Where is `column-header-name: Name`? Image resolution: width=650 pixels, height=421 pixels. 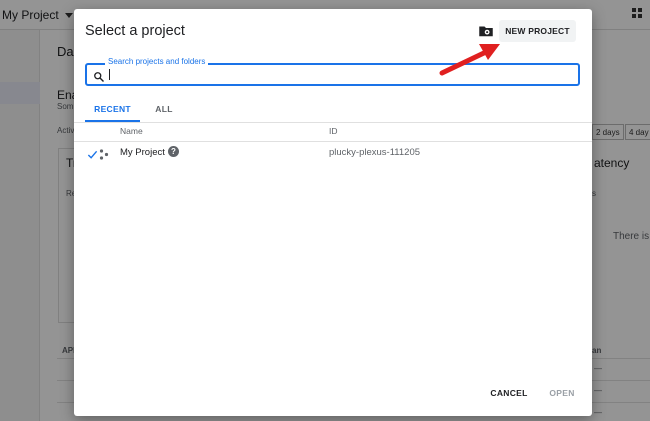
column-header-name: Name is located at coordinates (131, 131).